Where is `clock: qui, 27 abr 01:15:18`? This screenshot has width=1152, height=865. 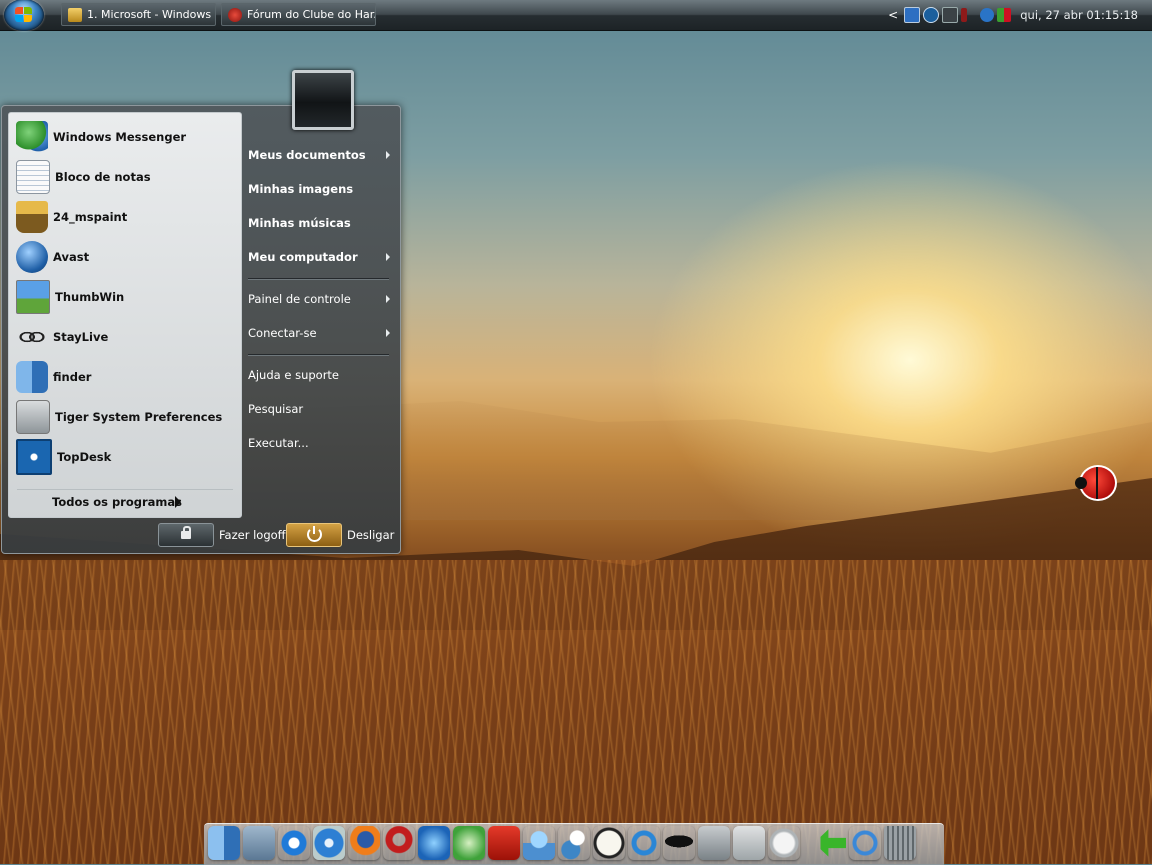
clock: qui, 27 abr 01:15:18 is located at coordinates (1079, 15).